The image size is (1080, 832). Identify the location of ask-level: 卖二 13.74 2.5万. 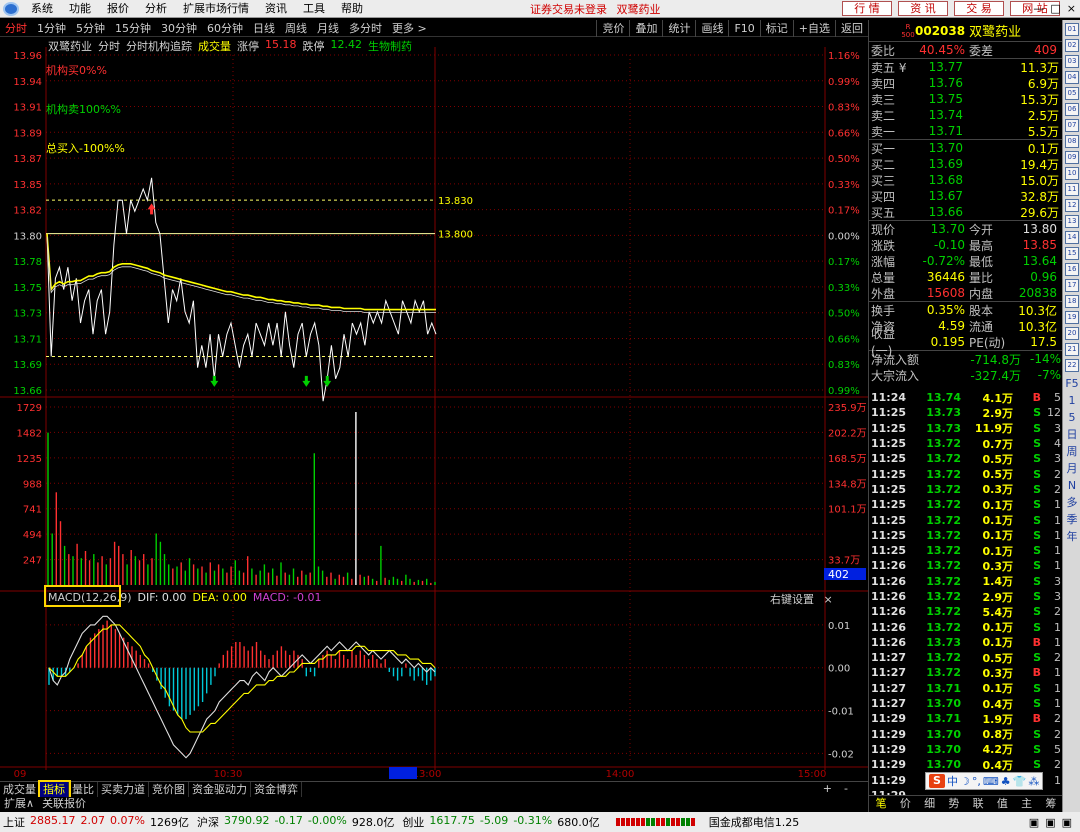
(965, 115).